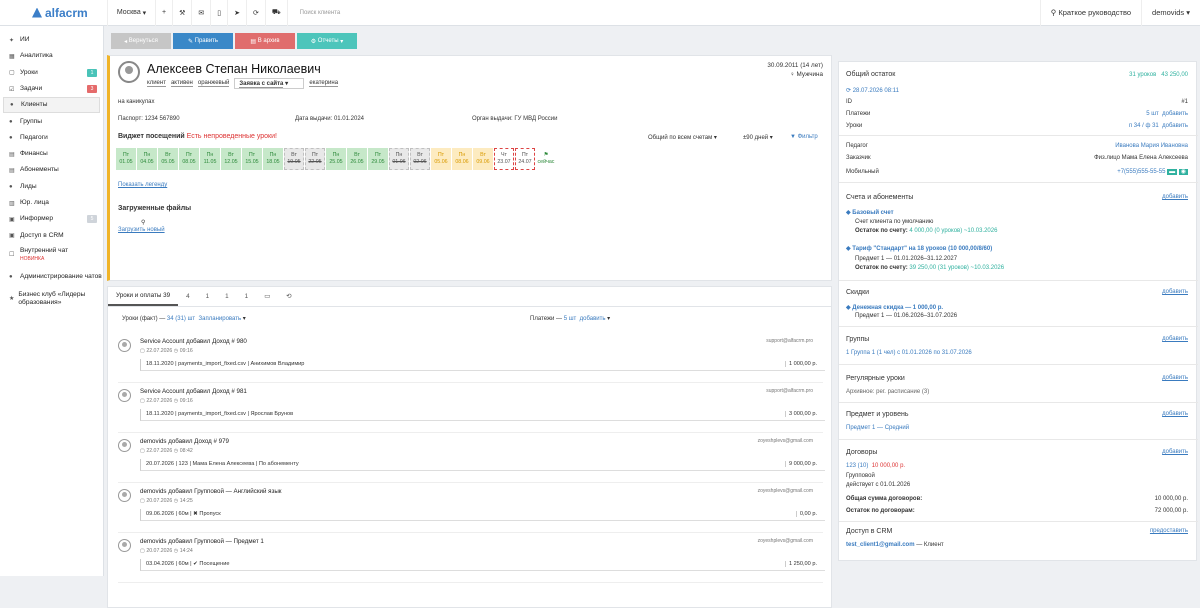 The height and width of the screenshot is (608, 1200). I want to click on sidebar-item: ★ Бизнес клуб «Лидеры образования», so click(51, 299).